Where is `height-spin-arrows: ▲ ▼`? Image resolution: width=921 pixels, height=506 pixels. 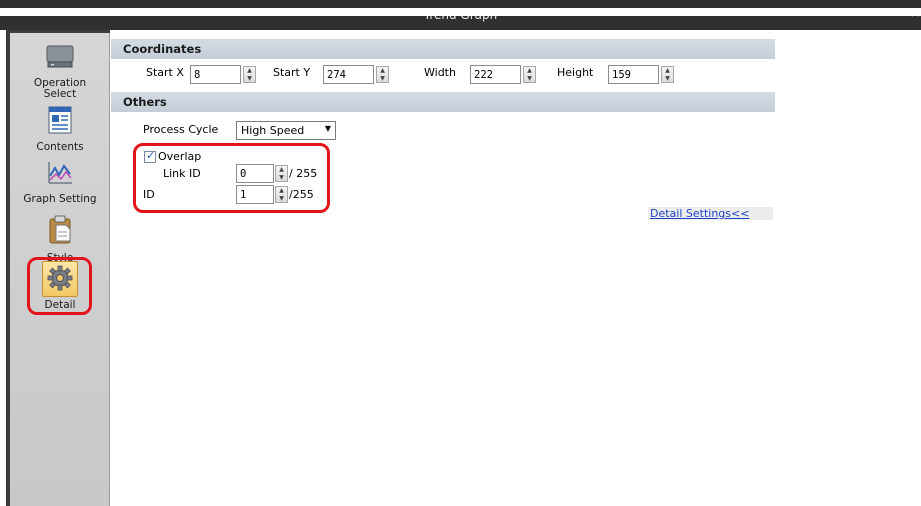
height-spin-arrows: ▲ ▼ is located at coordinates (667, 74).